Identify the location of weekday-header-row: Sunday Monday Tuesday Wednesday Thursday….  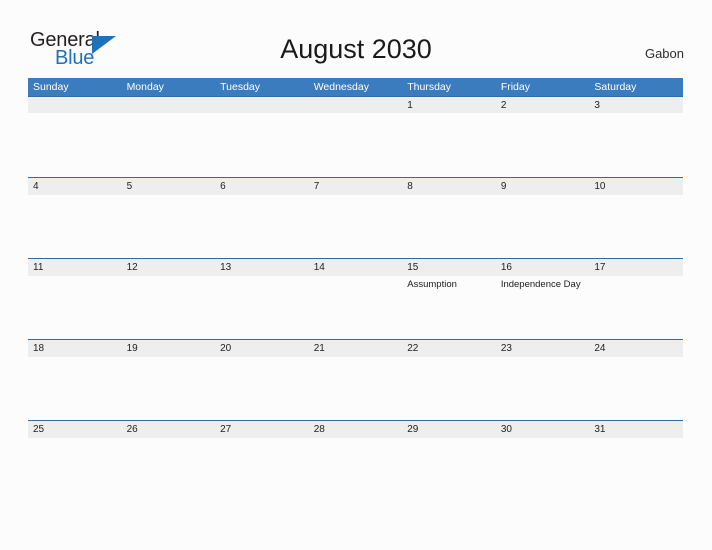
(355, 87).